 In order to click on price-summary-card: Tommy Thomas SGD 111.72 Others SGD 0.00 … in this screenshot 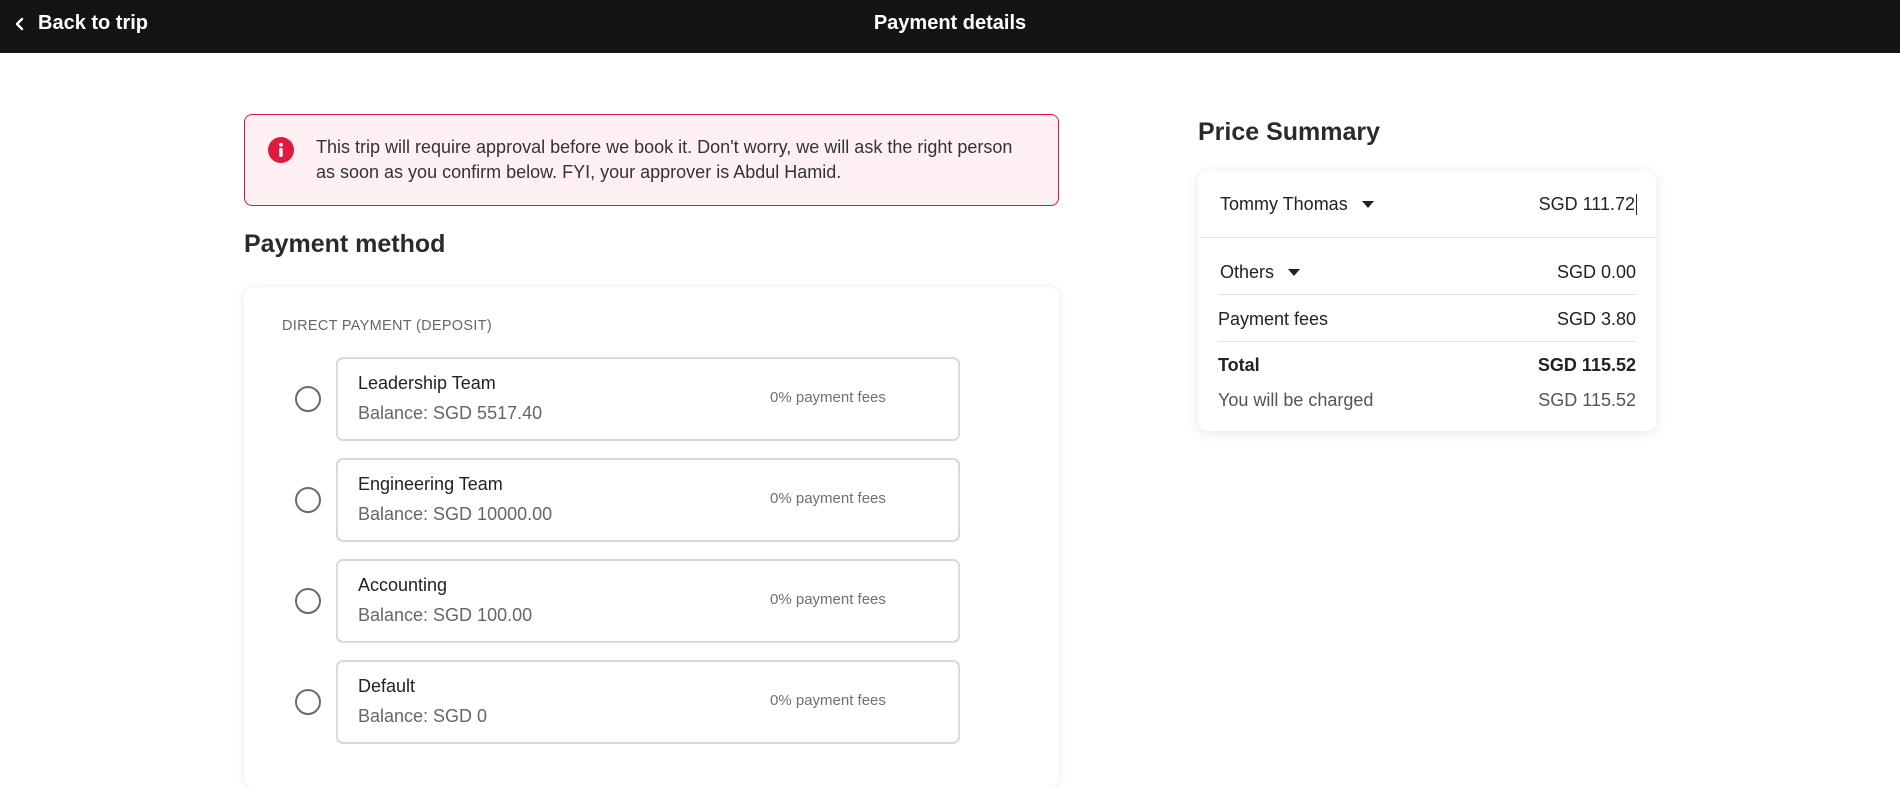, I will do `click(1427, 301)`.